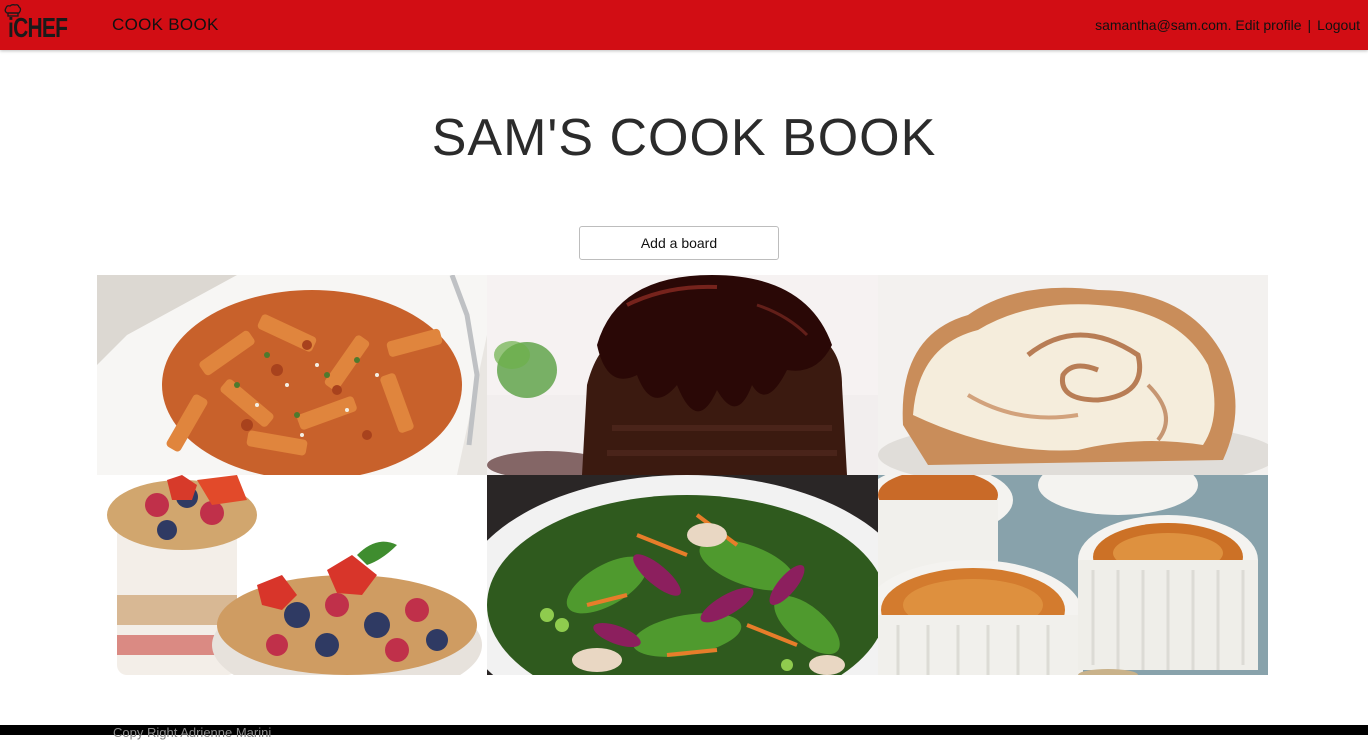 The image size is (1368, 740). Describe the element at coordinates (679, 243) in the screenshot. I see `add-board-button: Add a board` at that location.